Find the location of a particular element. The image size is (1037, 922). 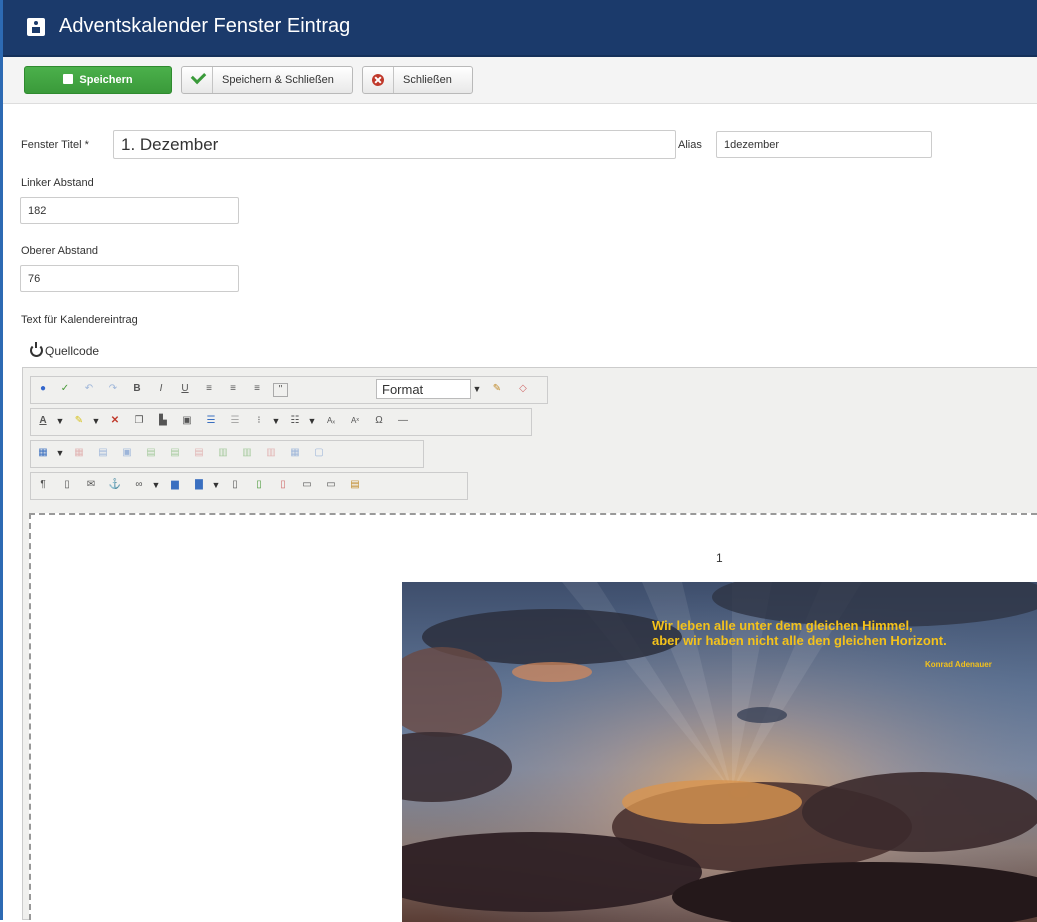

cut-icon: ✕ is located at coordinates (115, 421).